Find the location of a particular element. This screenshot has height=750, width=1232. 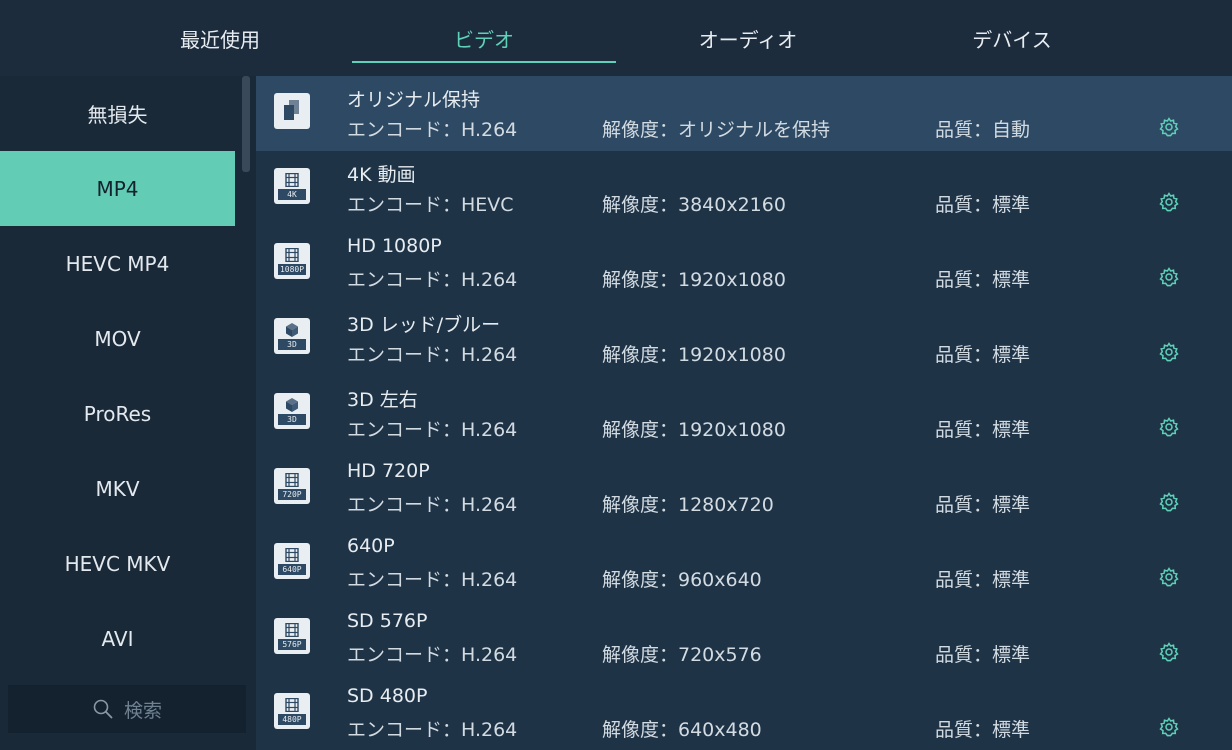

film-icon: 576P is located at coordinates (292, 636).